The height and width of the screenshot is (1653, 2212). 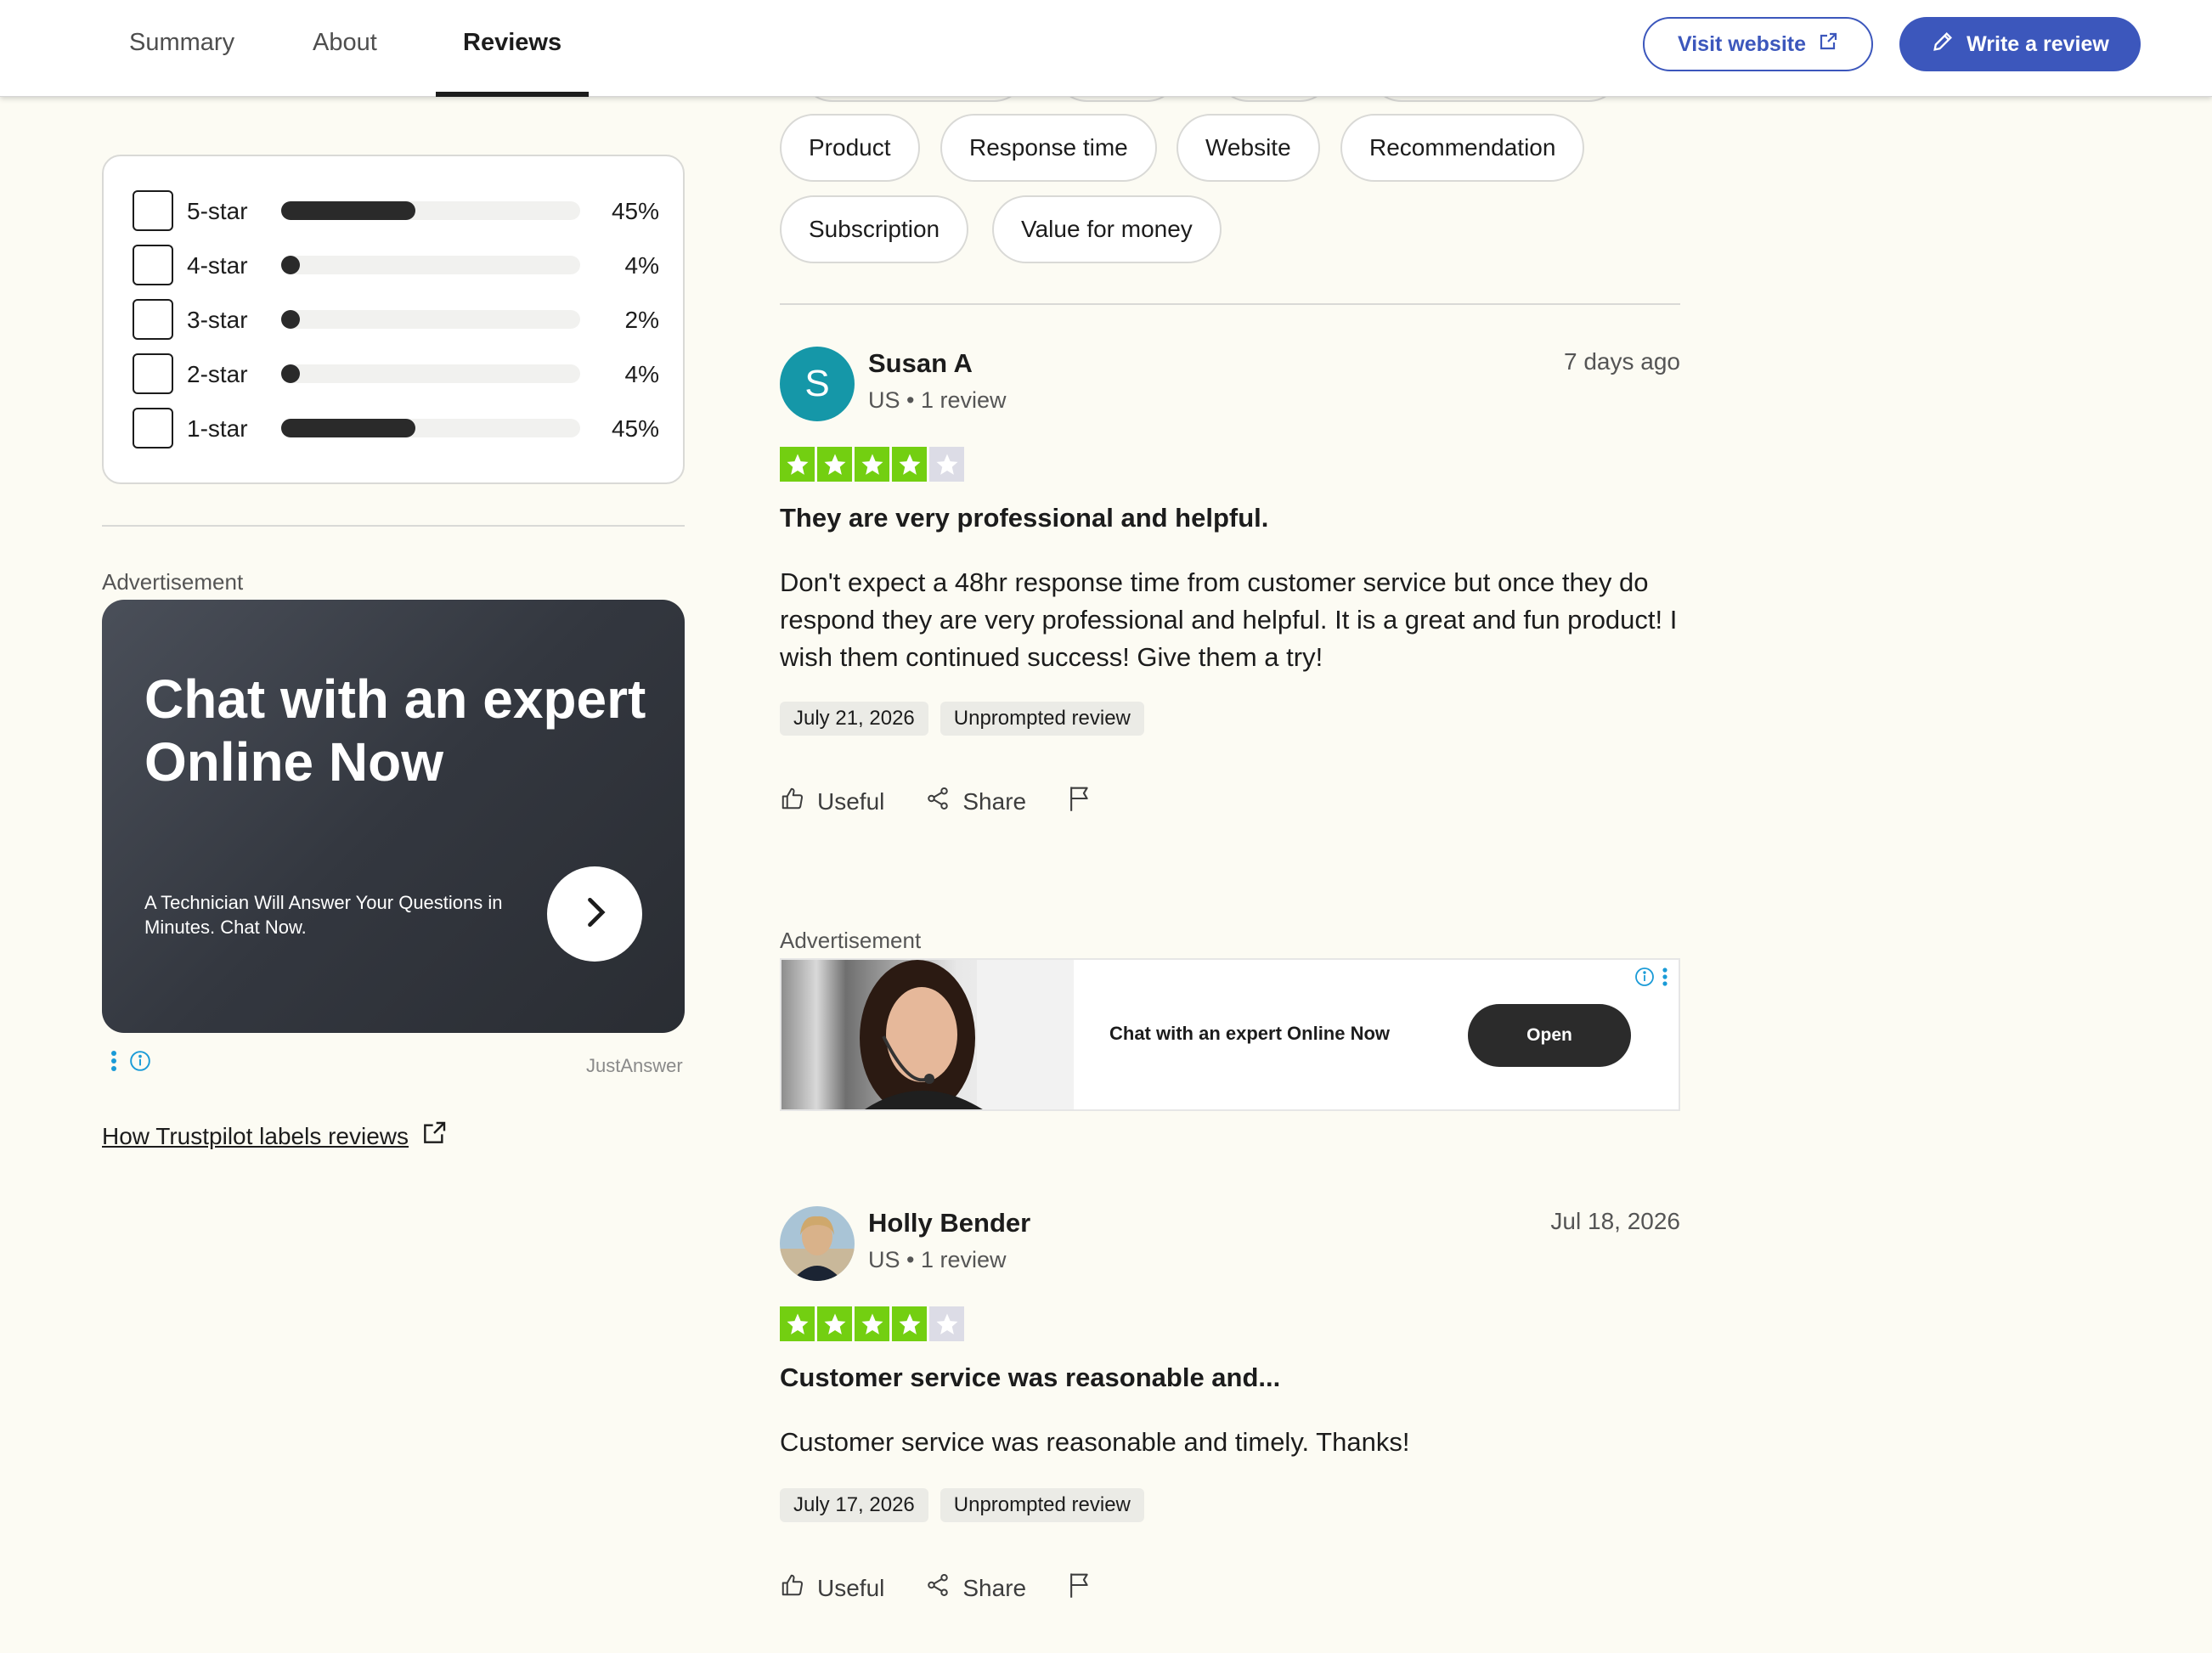 I want to click on thumbs-up-icon, so click(x=792, y=801).